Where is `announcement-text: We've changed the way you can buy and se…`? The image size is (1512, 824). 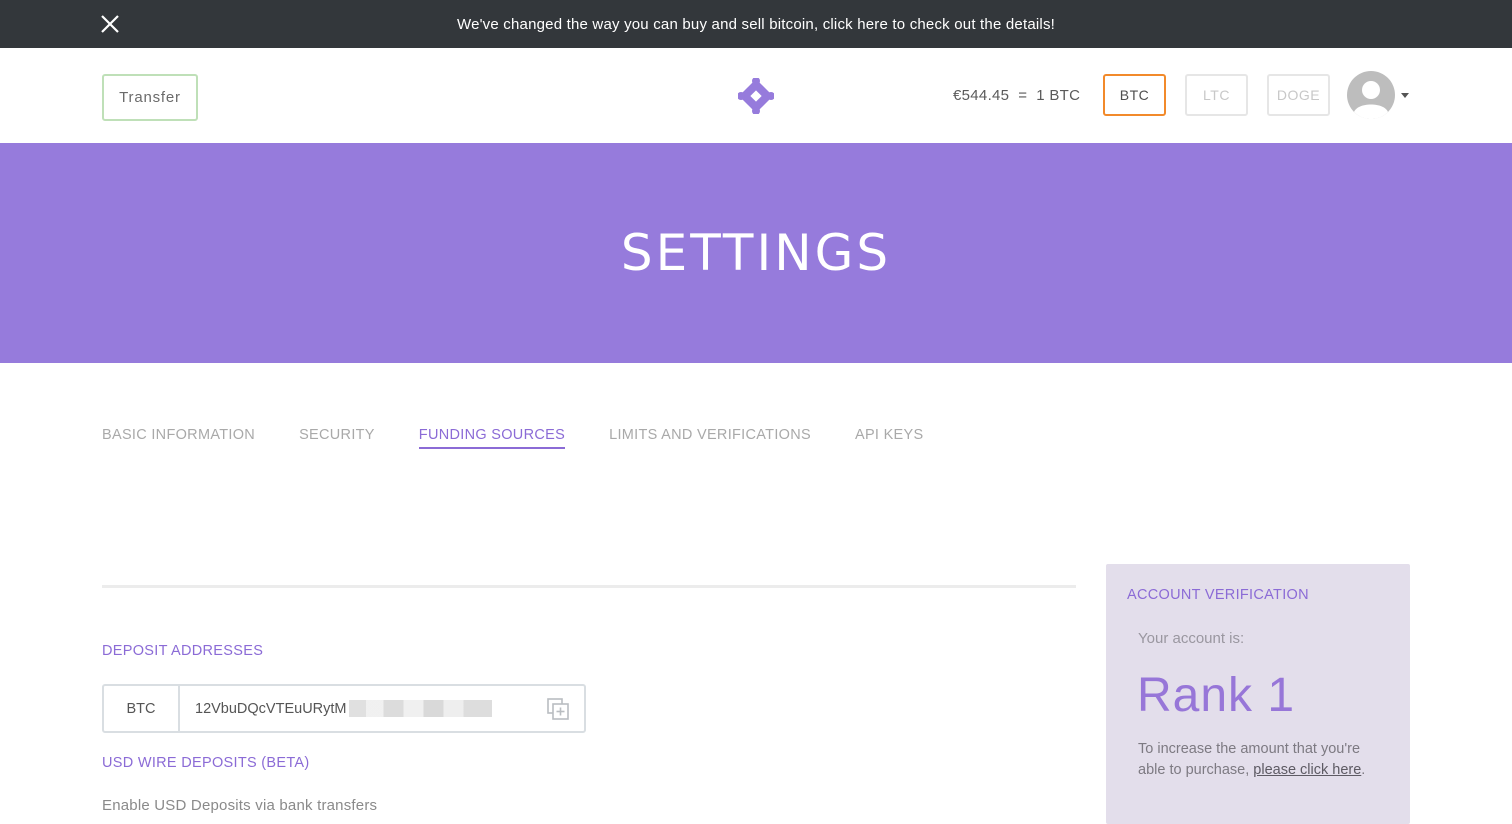
announcement-text: We've changed the way you can buy and se… is located at coordinates (756, 24).